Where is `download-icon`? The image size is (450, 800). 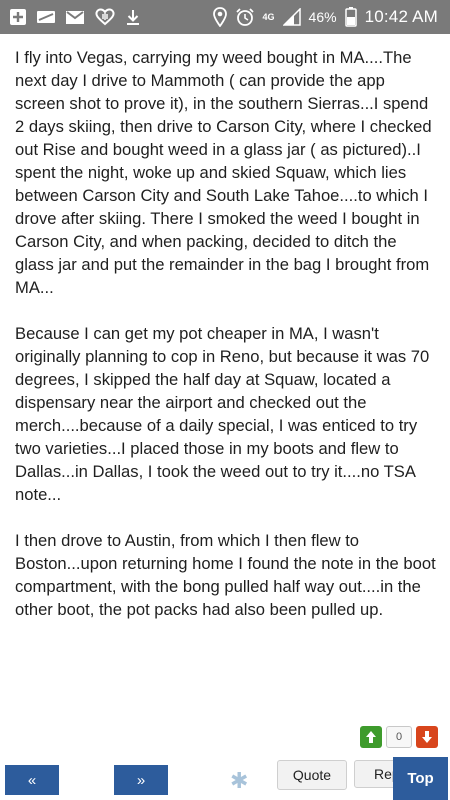
download-icon is located at coordinates (133, 17).